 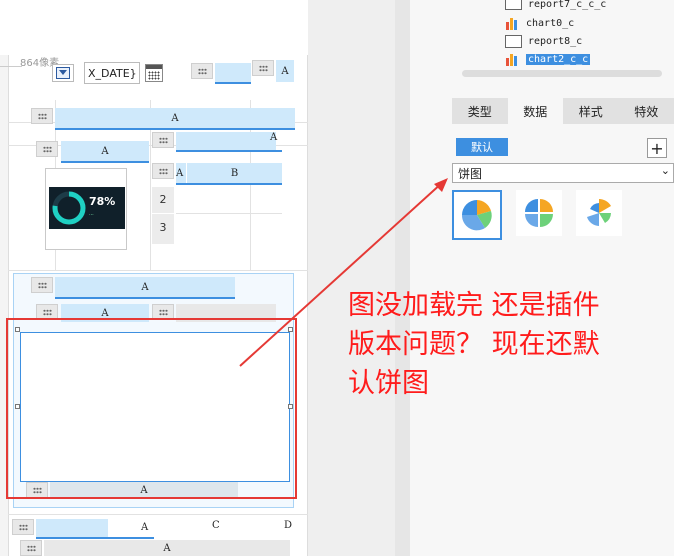 I want to click on gauge-ring-icon, so click(x=69, y=208).